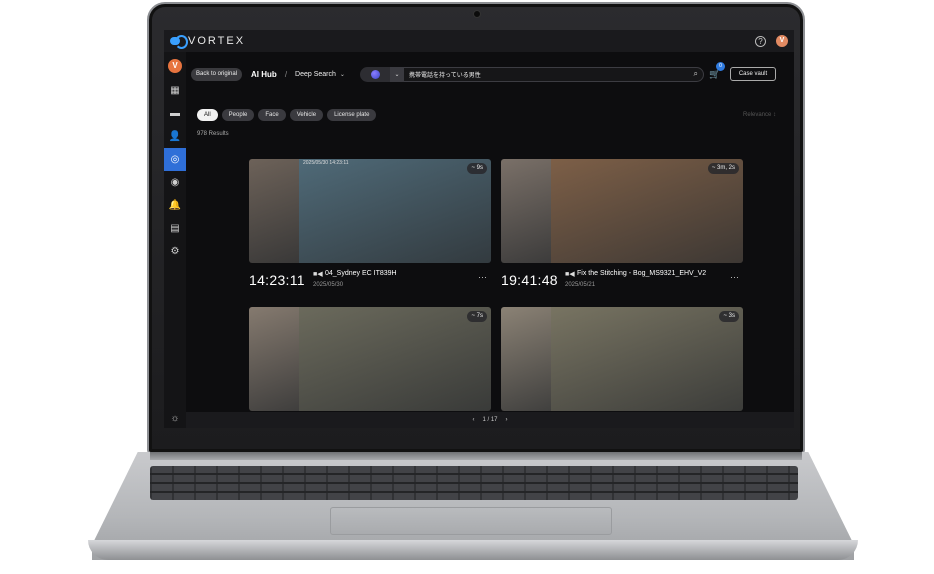 The image size is (934, 574). I want to click on search-bar: ⌄ 携帯電話を持っている男性 ⌕, so click(532, 74).